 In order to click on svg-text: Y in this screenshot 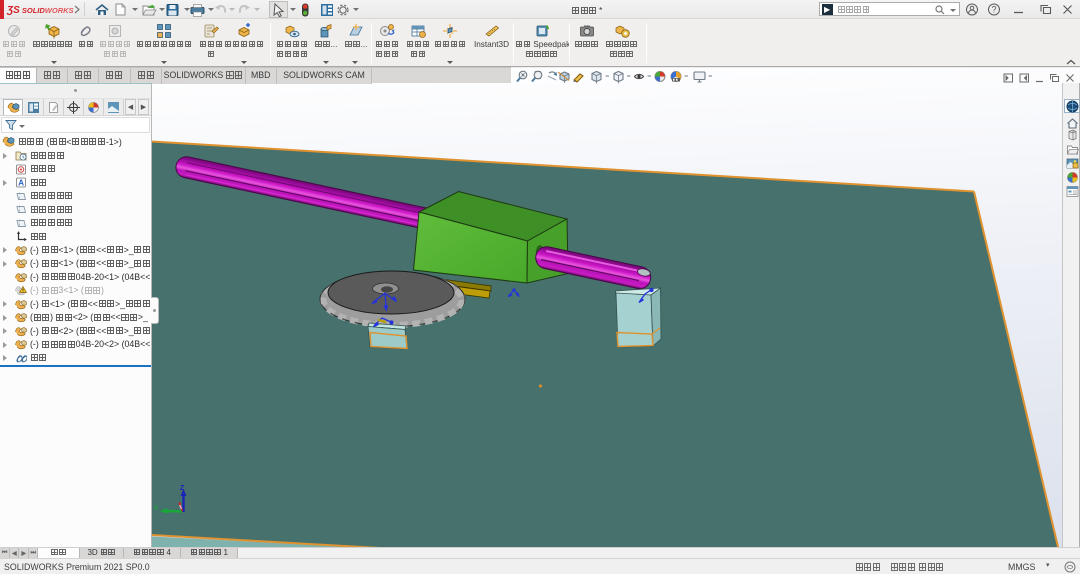, I will do `click(156, 508)`.